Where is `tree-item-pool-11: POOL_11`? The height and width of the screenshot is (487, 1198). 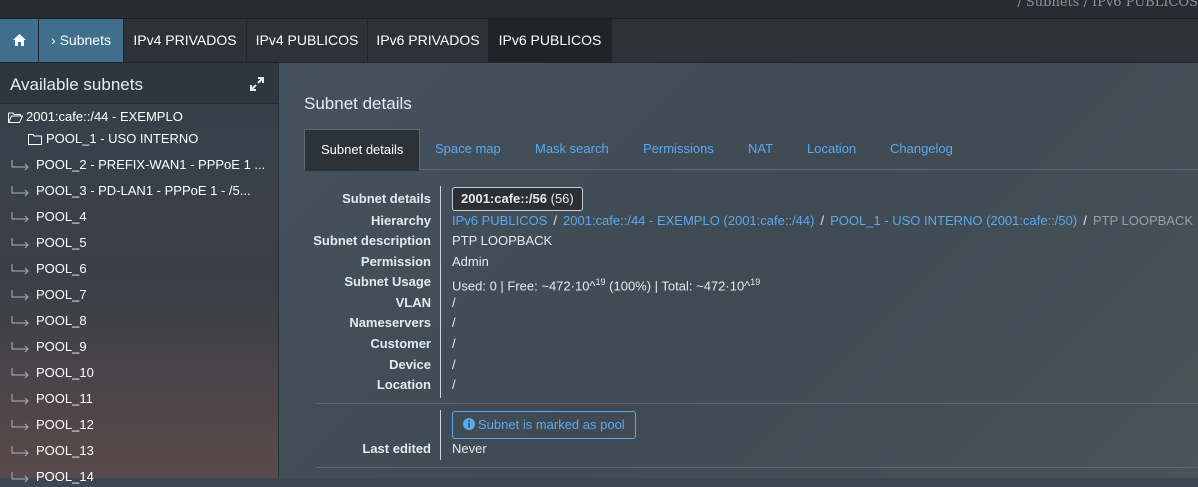 tree-item-pool-11: POOL_11 is located at coordinates (51, 399).